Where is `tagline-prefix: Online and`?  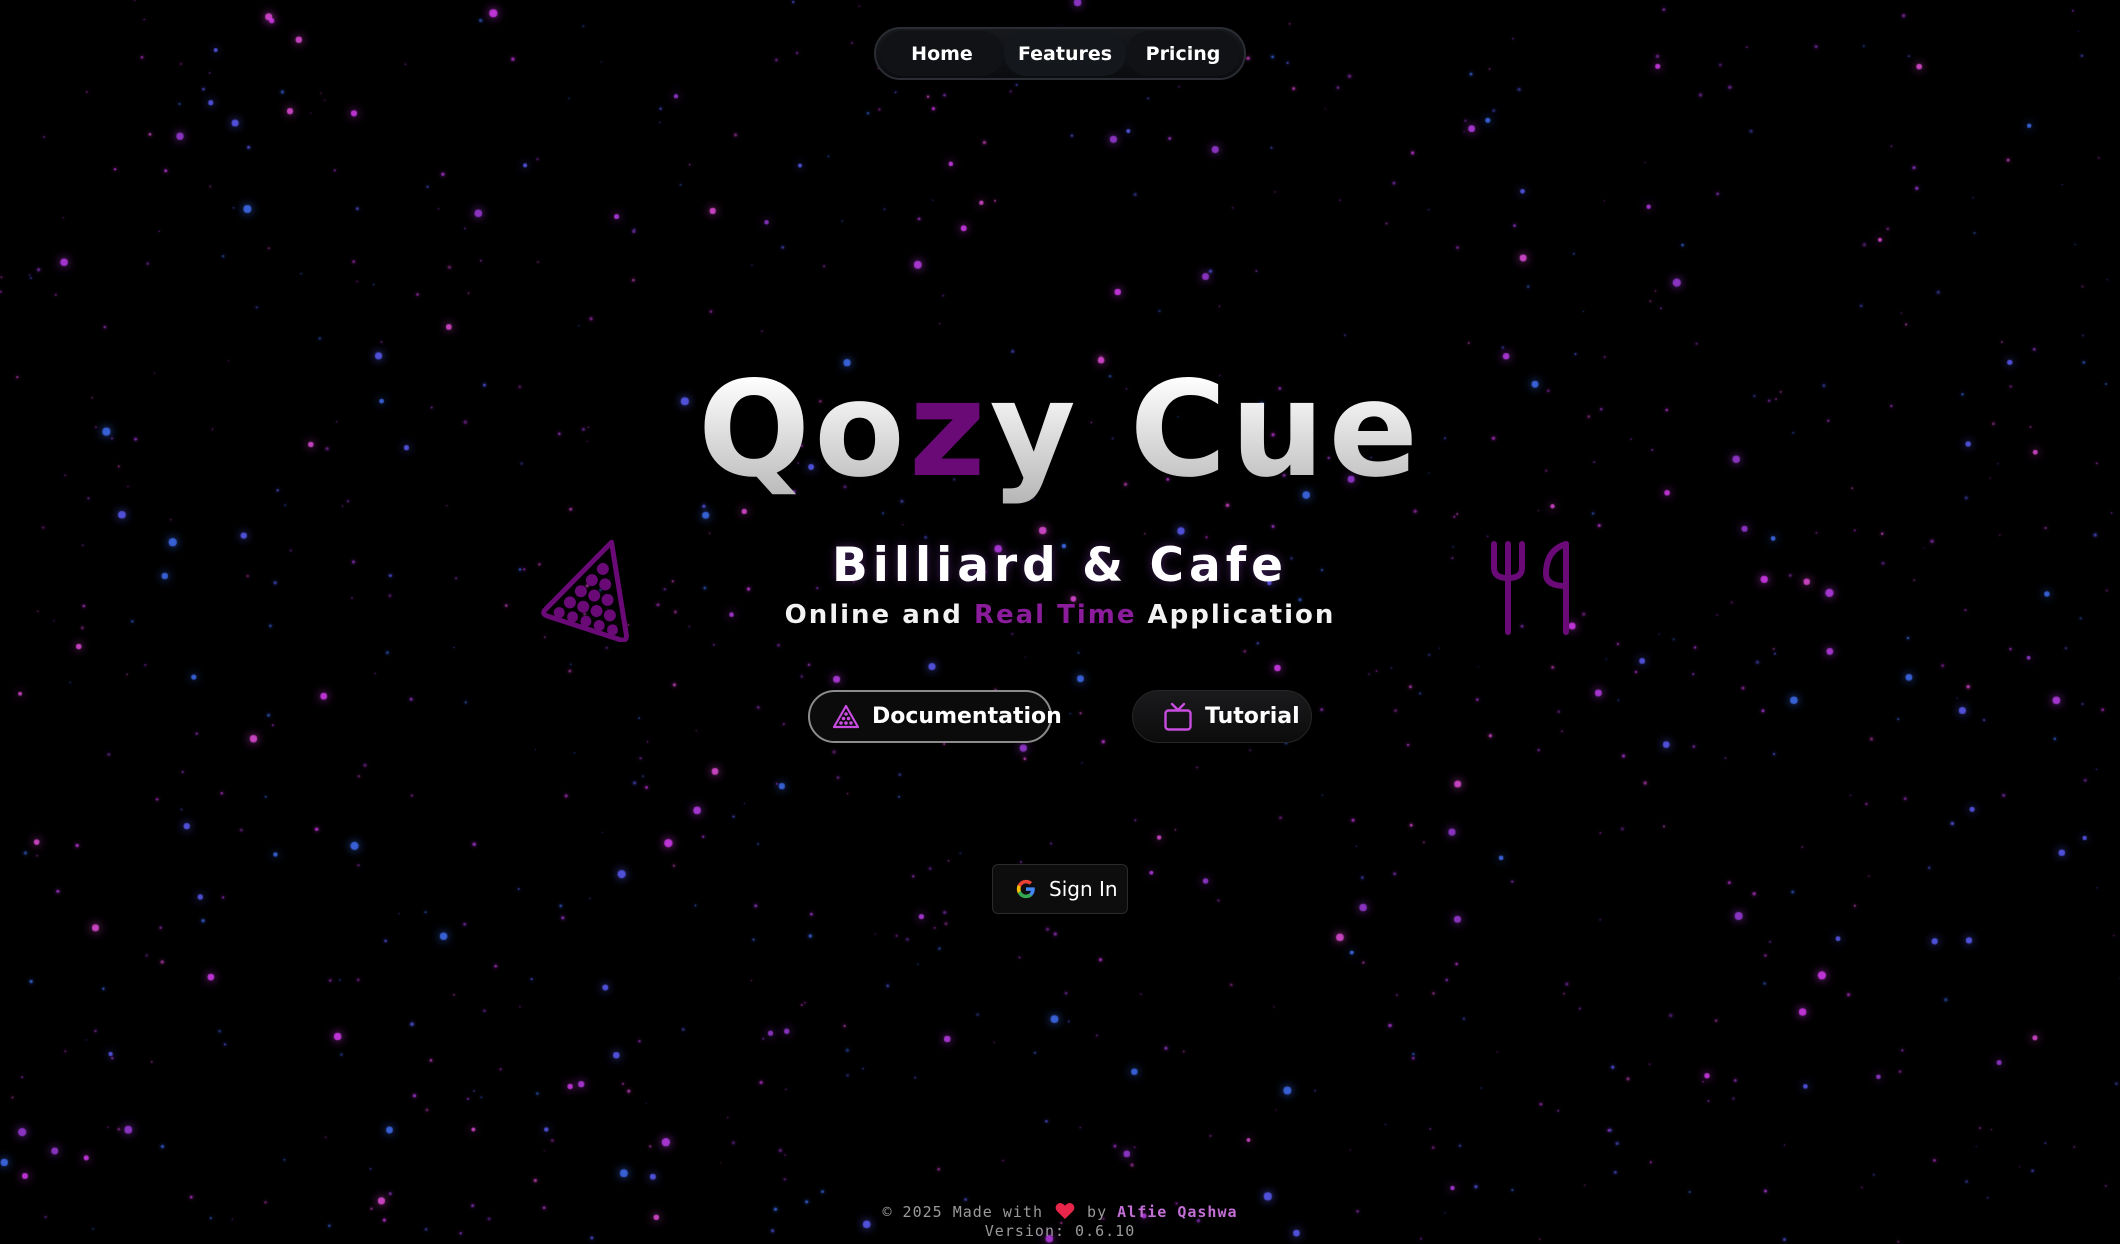
tagline-prefix: Online and is located at coordinates (879, 615).